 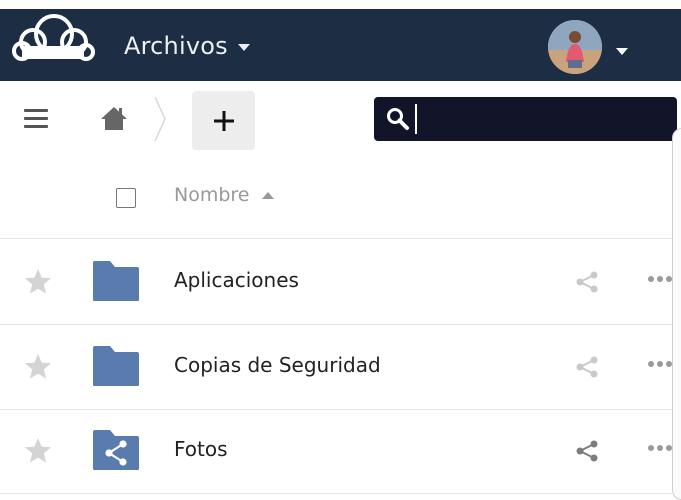 I want to click on file-name: Copias de Seguridad, so click(x=277, y=365).